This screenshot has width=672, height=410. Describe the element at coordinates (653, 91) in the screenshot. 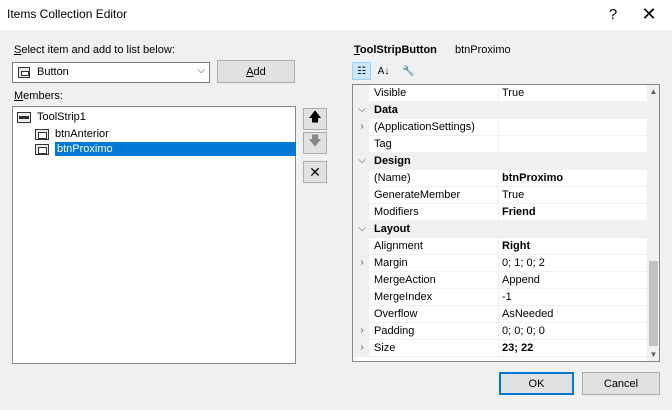

I see `scroll-up-icon: ▲` at that location.